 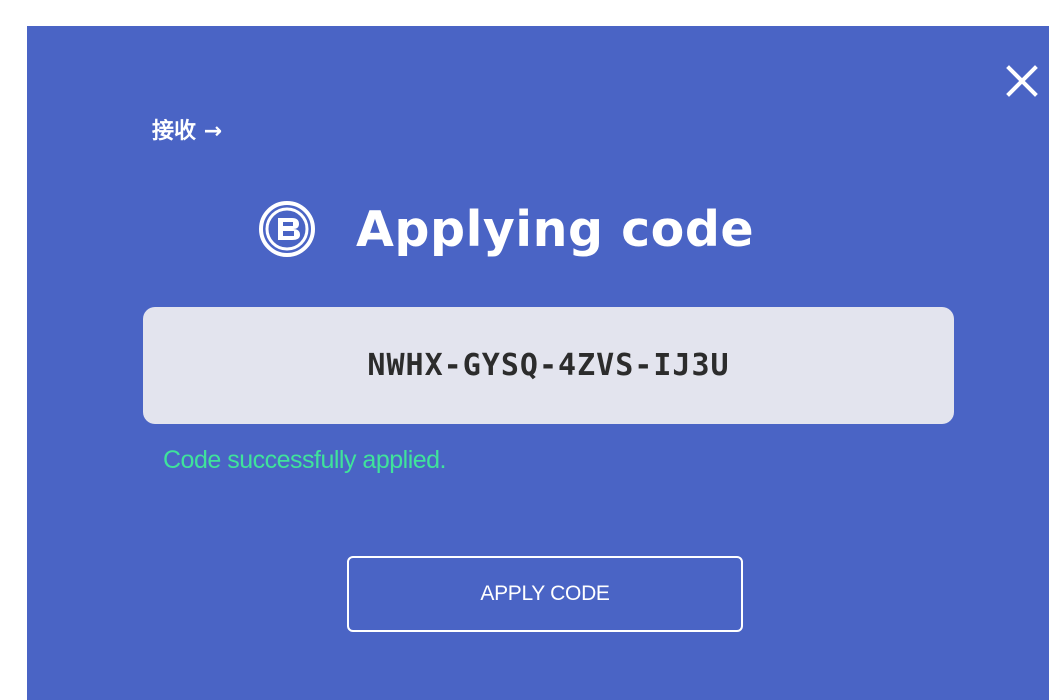 I want to click on receive-link: 接收 →, so click(x=187, y=132).